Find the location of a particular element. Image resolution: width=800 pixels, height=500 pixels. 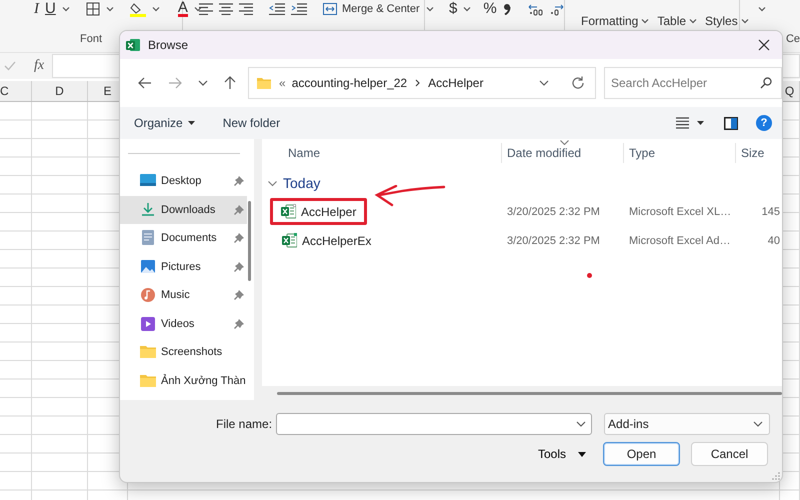

nav-item: Ảnh Xưởng Thàn is located at coordinates (183, 380).